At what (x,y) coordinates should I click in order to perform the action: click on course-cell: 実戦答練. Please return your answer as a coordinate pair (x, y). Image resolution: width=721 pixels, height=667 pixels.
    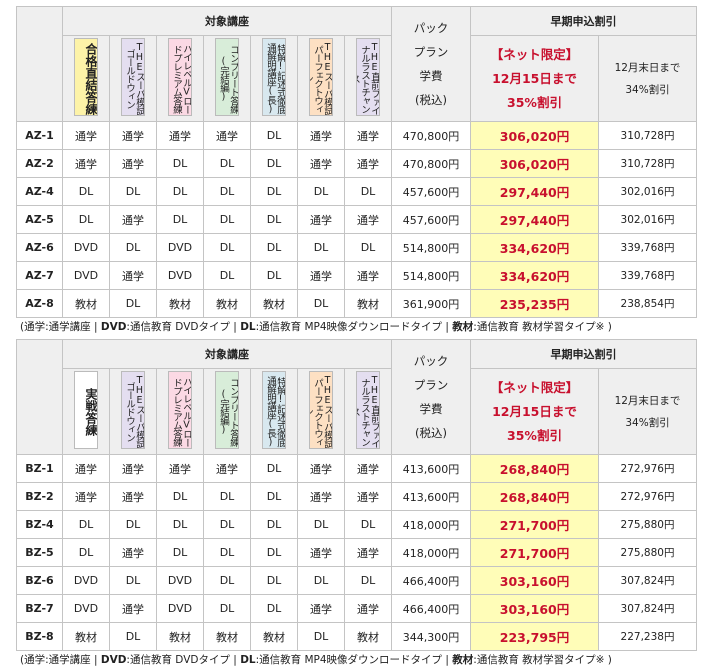
    Looking at the image, I should click on (86, 411).